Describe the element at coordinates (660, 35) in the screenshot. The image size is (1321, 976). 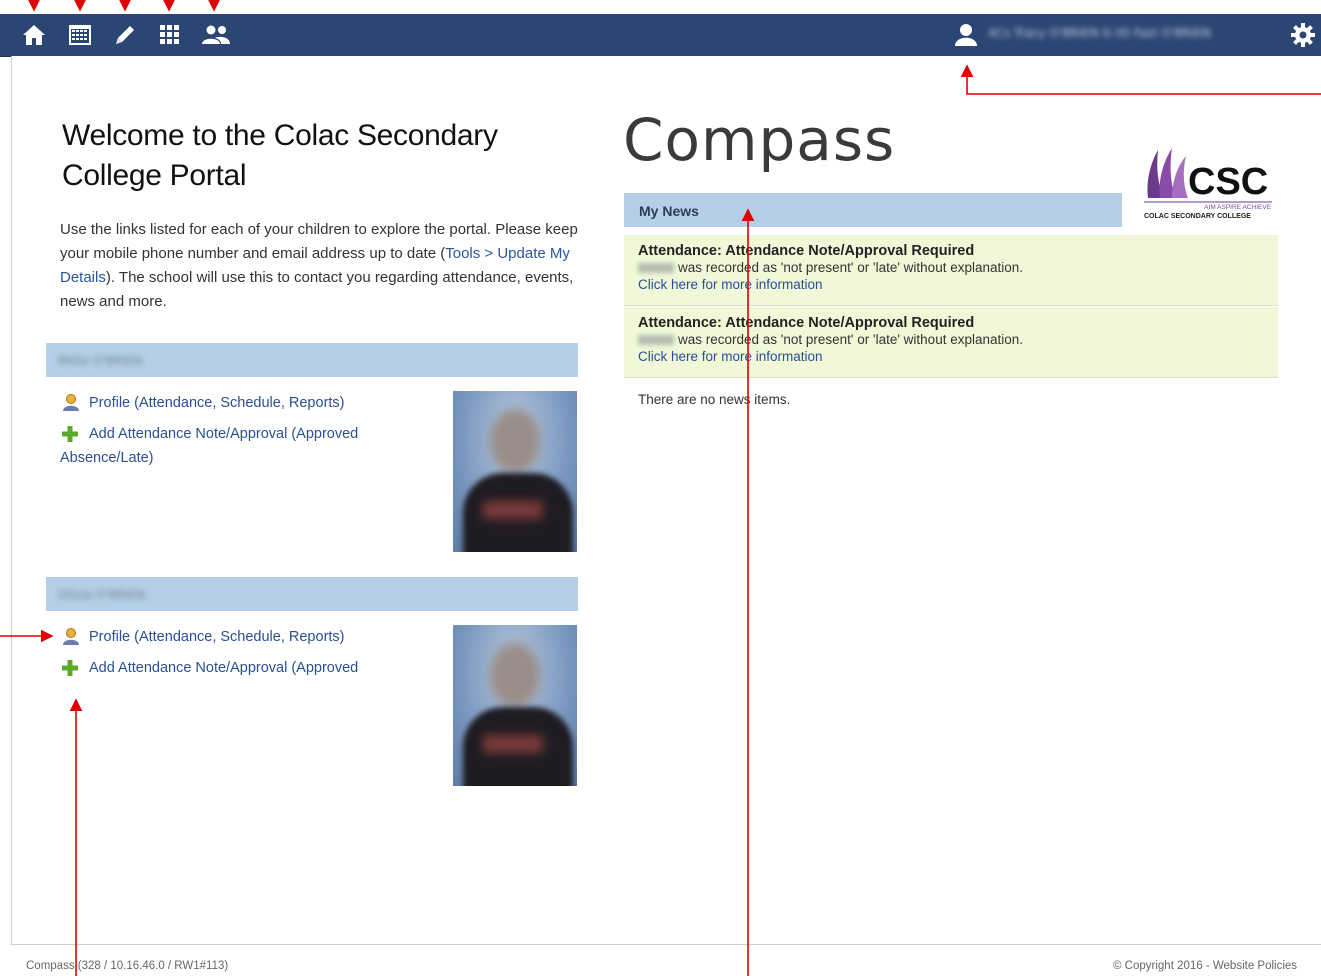
I see `top-nav-bar: 4Cs Tracy O'BRIEN 0:30 Fast O'BRIEN` at that location.